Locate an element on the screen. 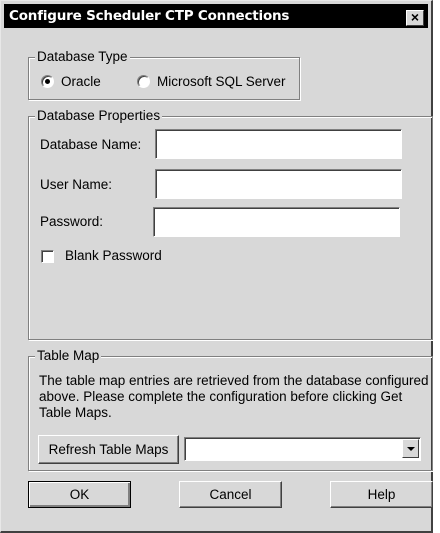 The height and width of the screenshot is (533, 440). table-map-select is located at coordinates (302, 449).